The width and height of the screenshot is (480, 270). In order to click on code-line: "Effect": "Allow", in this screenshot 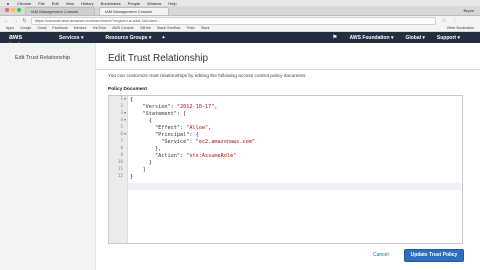, I will do `click(183, 128)`.